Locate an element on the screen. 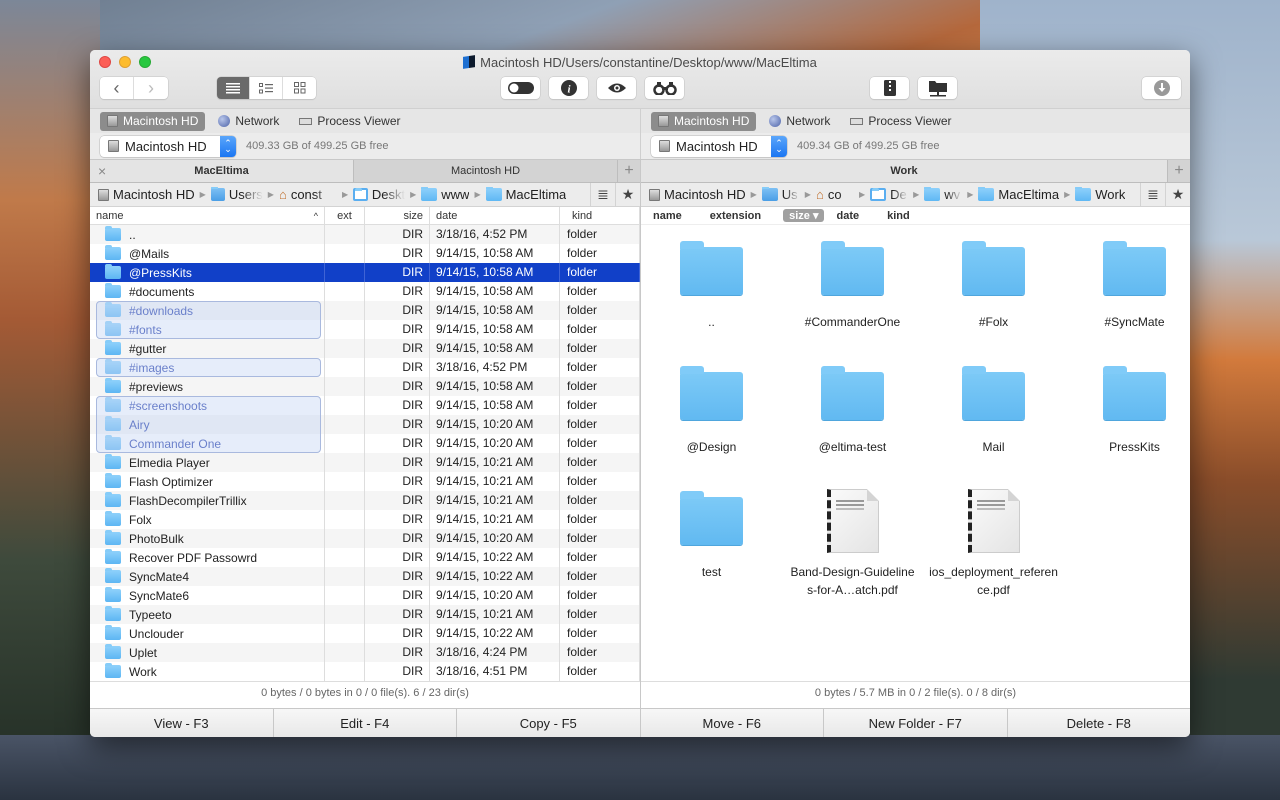 The image size is (1280, 800). file-row: Unclouder DIR 9/14/15, 10:22 AM folder is located at coordinates (365, 633).